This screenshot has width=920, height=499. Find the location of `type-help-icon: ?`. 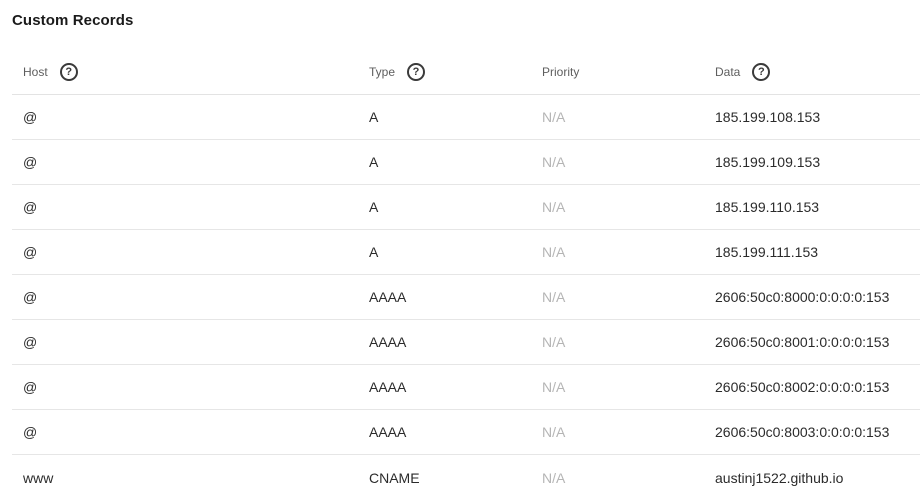

type-help-icon: ? is located at coordinates (416, 72).